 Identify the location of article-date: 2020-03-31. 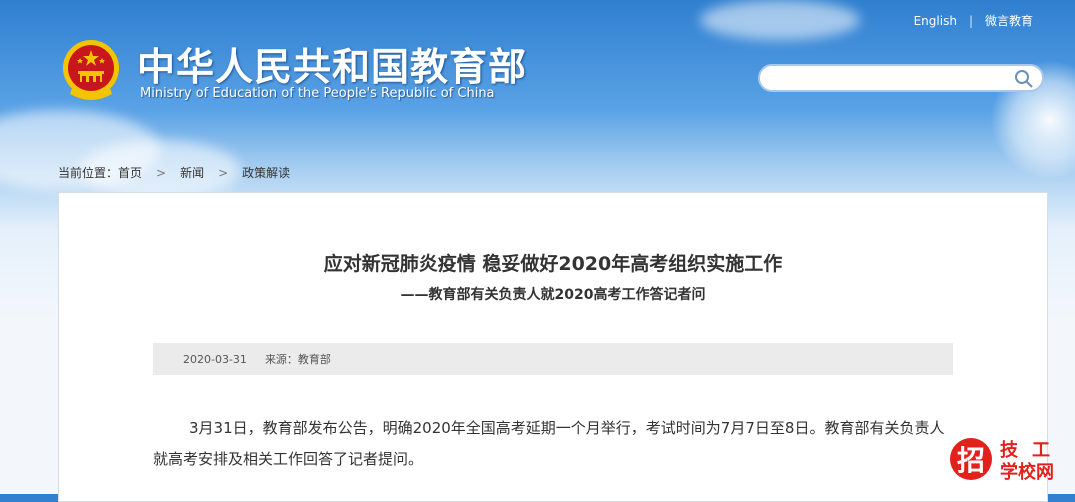
(215, 359).